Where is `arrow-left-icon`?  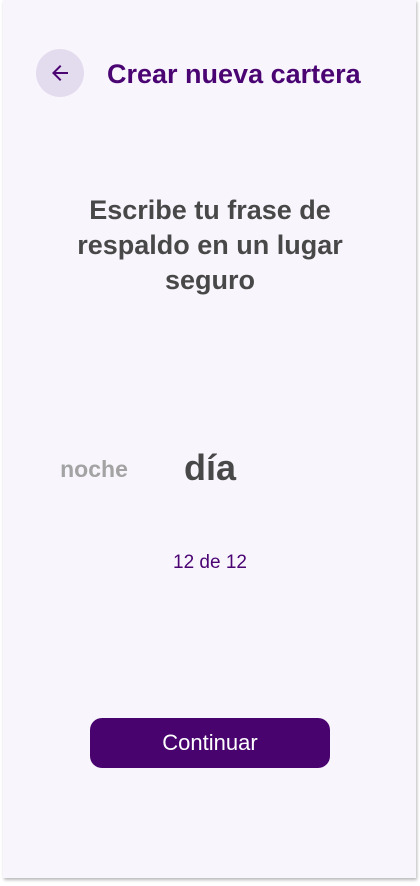 arrow-left-icon is located at coordinates (60, 73).